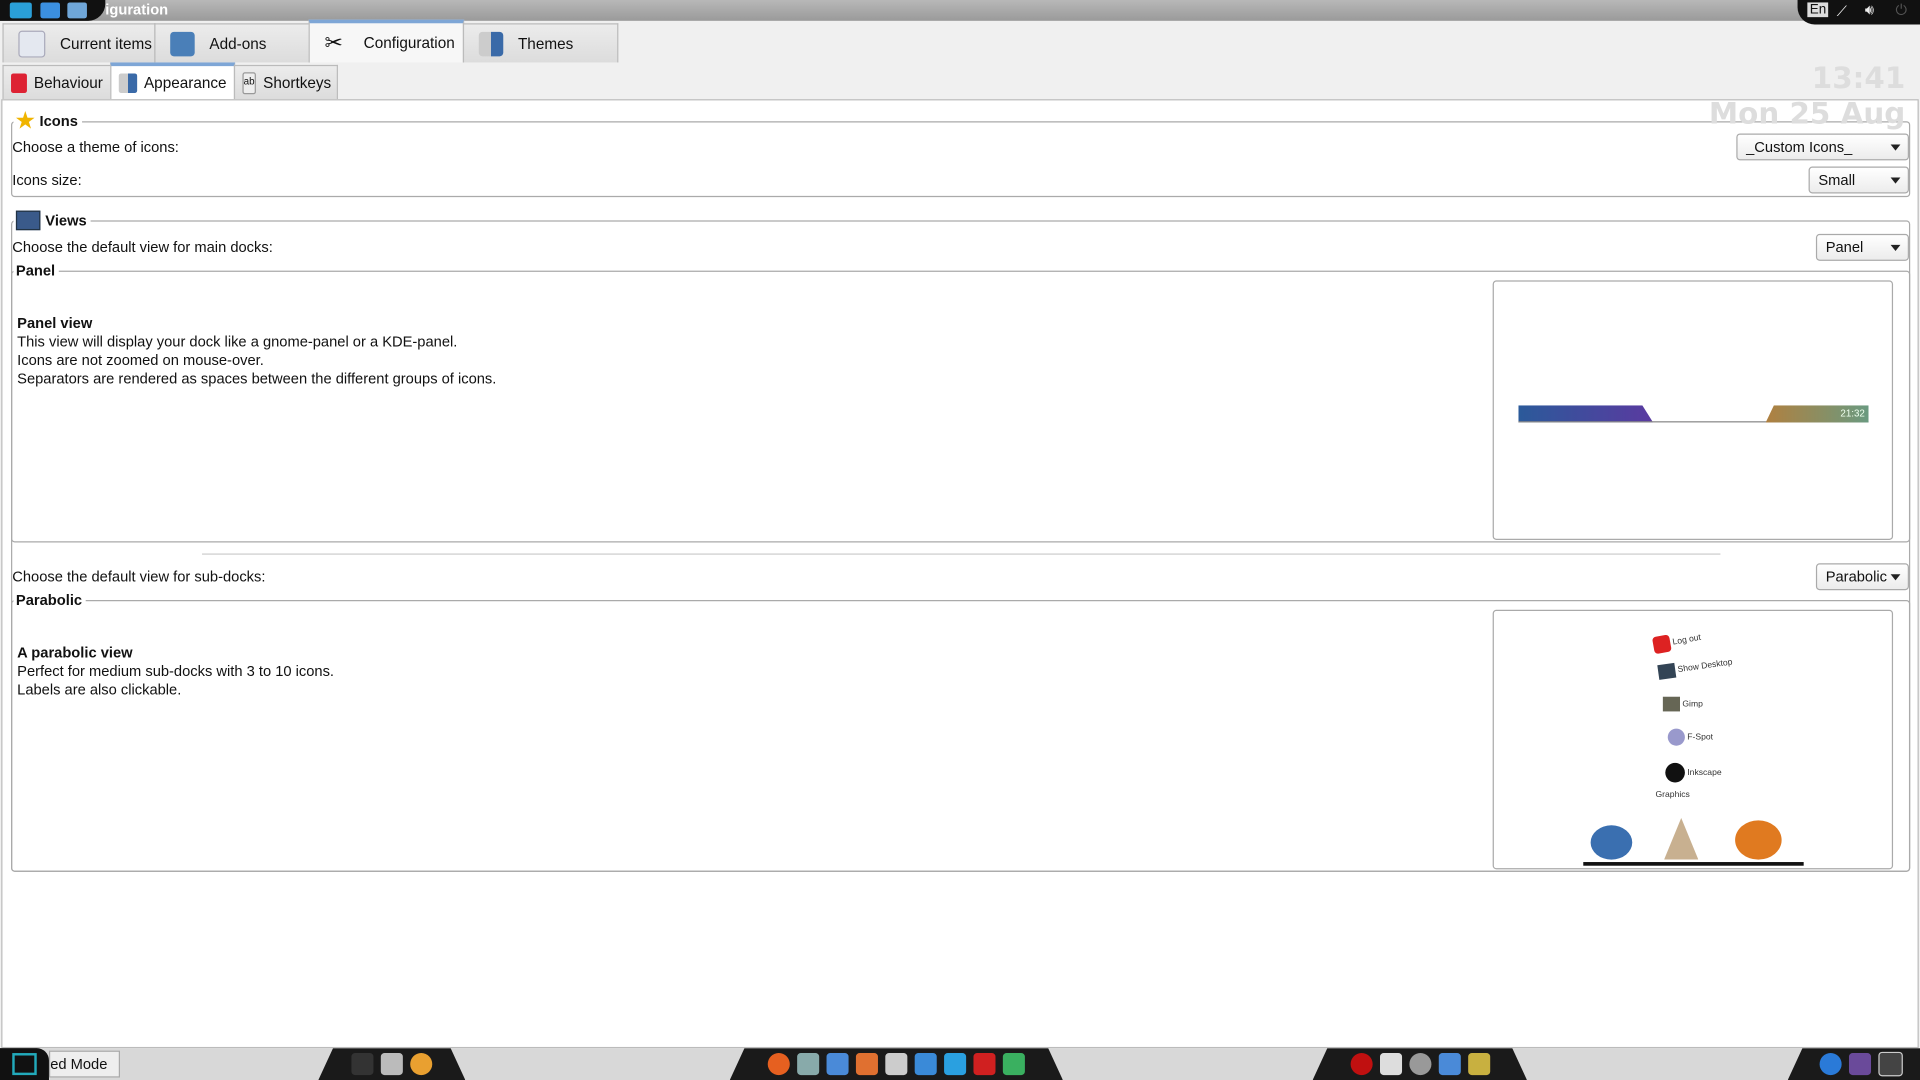  I want to click on accessibility-icon, so click(1830, 1064).